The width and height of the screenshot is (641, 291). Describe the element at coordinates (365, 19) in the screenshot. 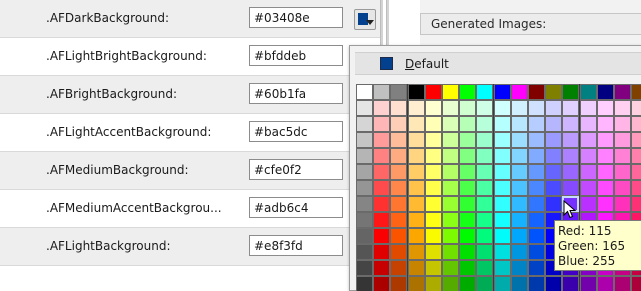

I see `color-picker-button` at that location.